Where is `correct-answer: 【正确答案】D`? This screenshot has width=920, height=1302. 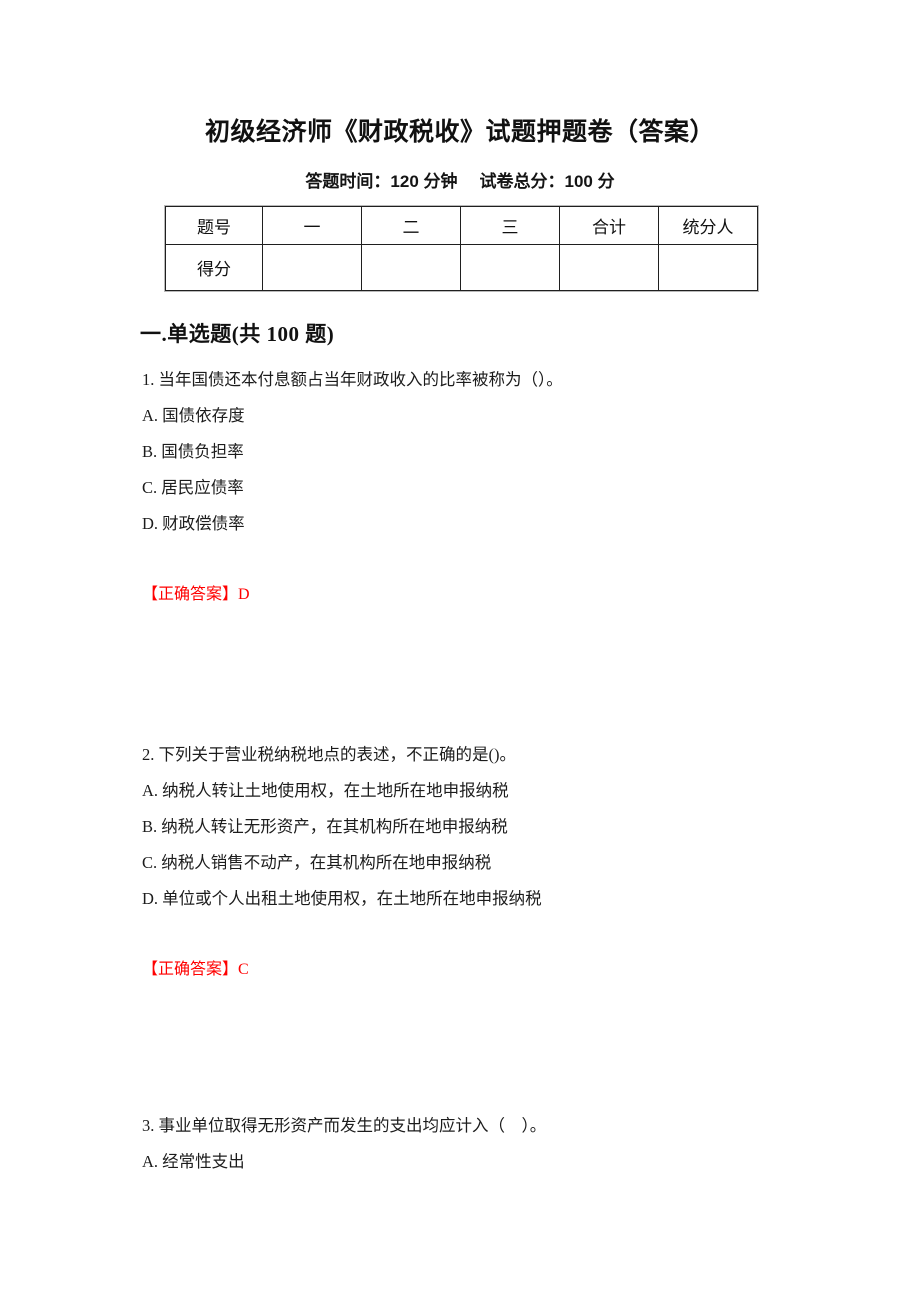
correct-answer: 【正确答案】D is located at coordinates (196, 594).